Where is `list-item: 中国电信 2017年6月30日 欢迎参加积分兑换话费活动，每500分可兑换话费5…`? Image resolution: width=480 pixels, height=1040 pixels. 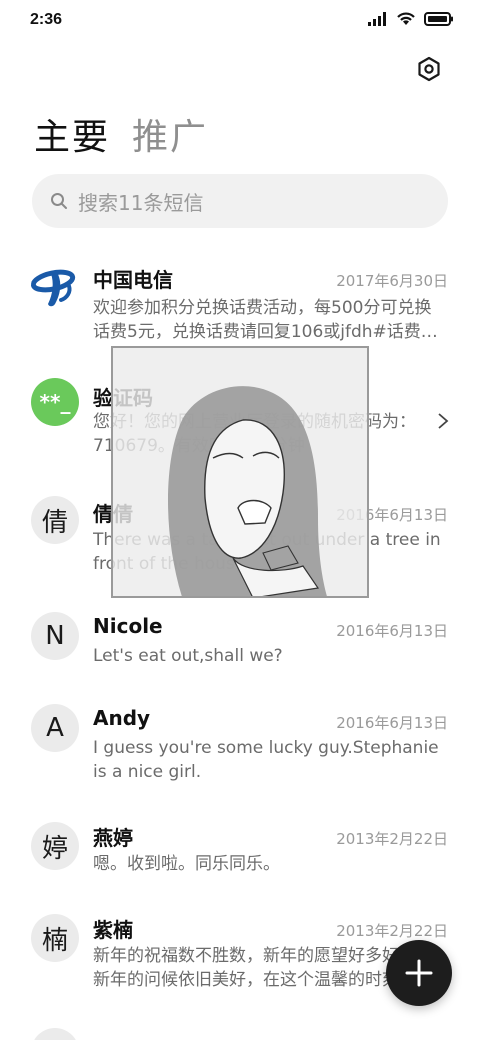 list-item: 中国电信 2017年6月30日 欢迎参加积分兑换话费活动，每500分可兑换话费5… is located at coordinates (240, 306).